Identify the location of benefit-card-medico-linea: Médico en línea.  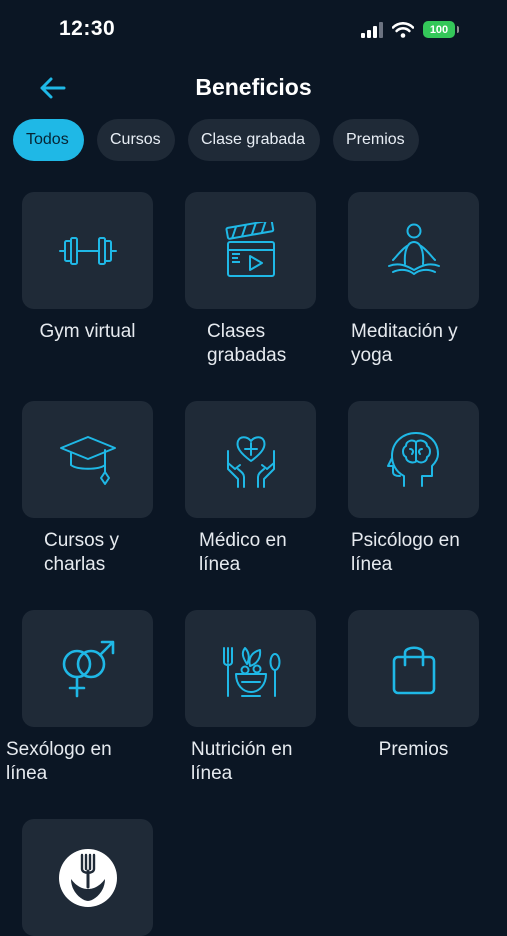
(250, 489).